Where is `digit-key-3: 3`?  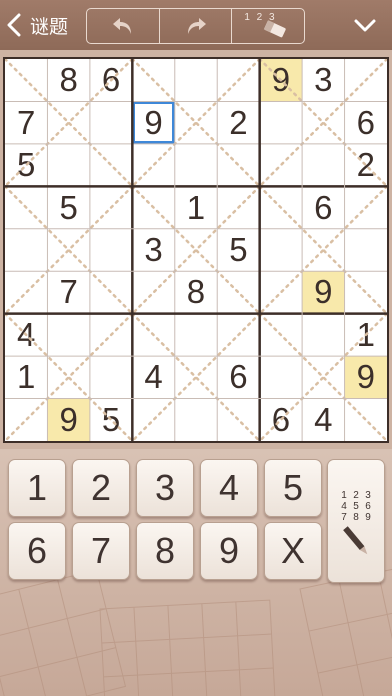 digit-key-3: 3 is located at coordinates (165, 488).